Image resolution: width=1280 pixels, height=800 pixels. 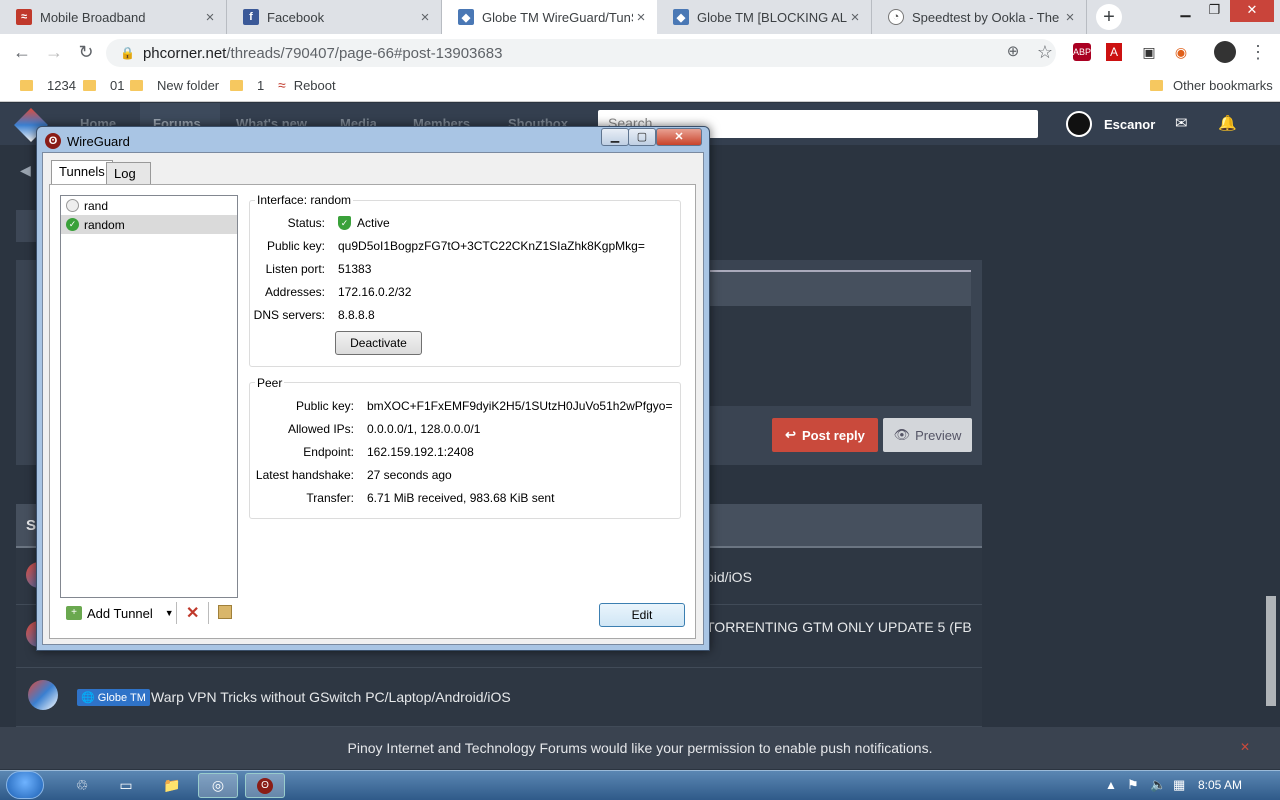 I want to click on globe-tm-badge: 🌐 Globe TM, so click(x=113, y=697).